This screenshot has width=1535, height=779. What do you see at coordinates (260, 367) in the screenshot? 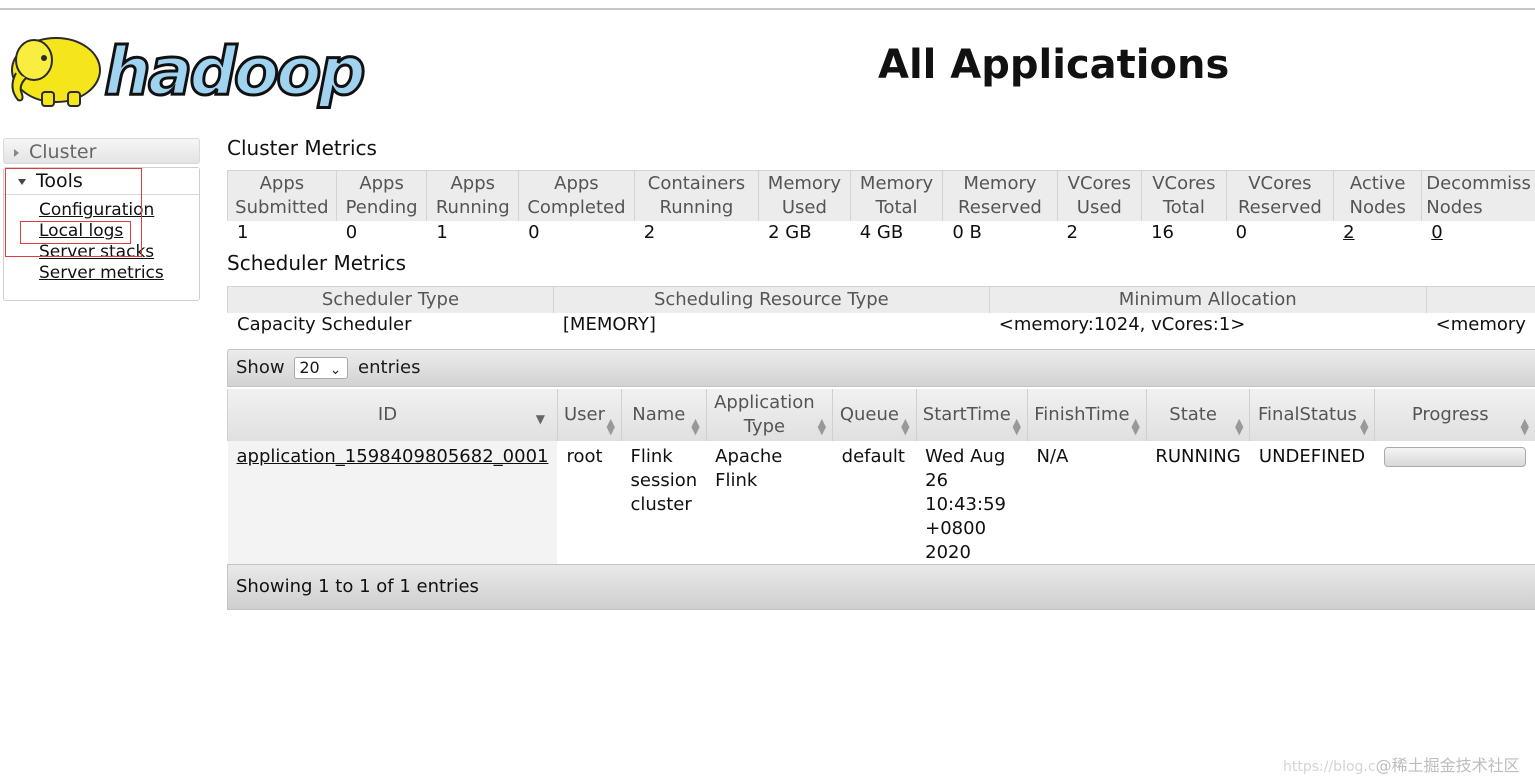
I see `show-label: Show` at bounding box center [260, 367].